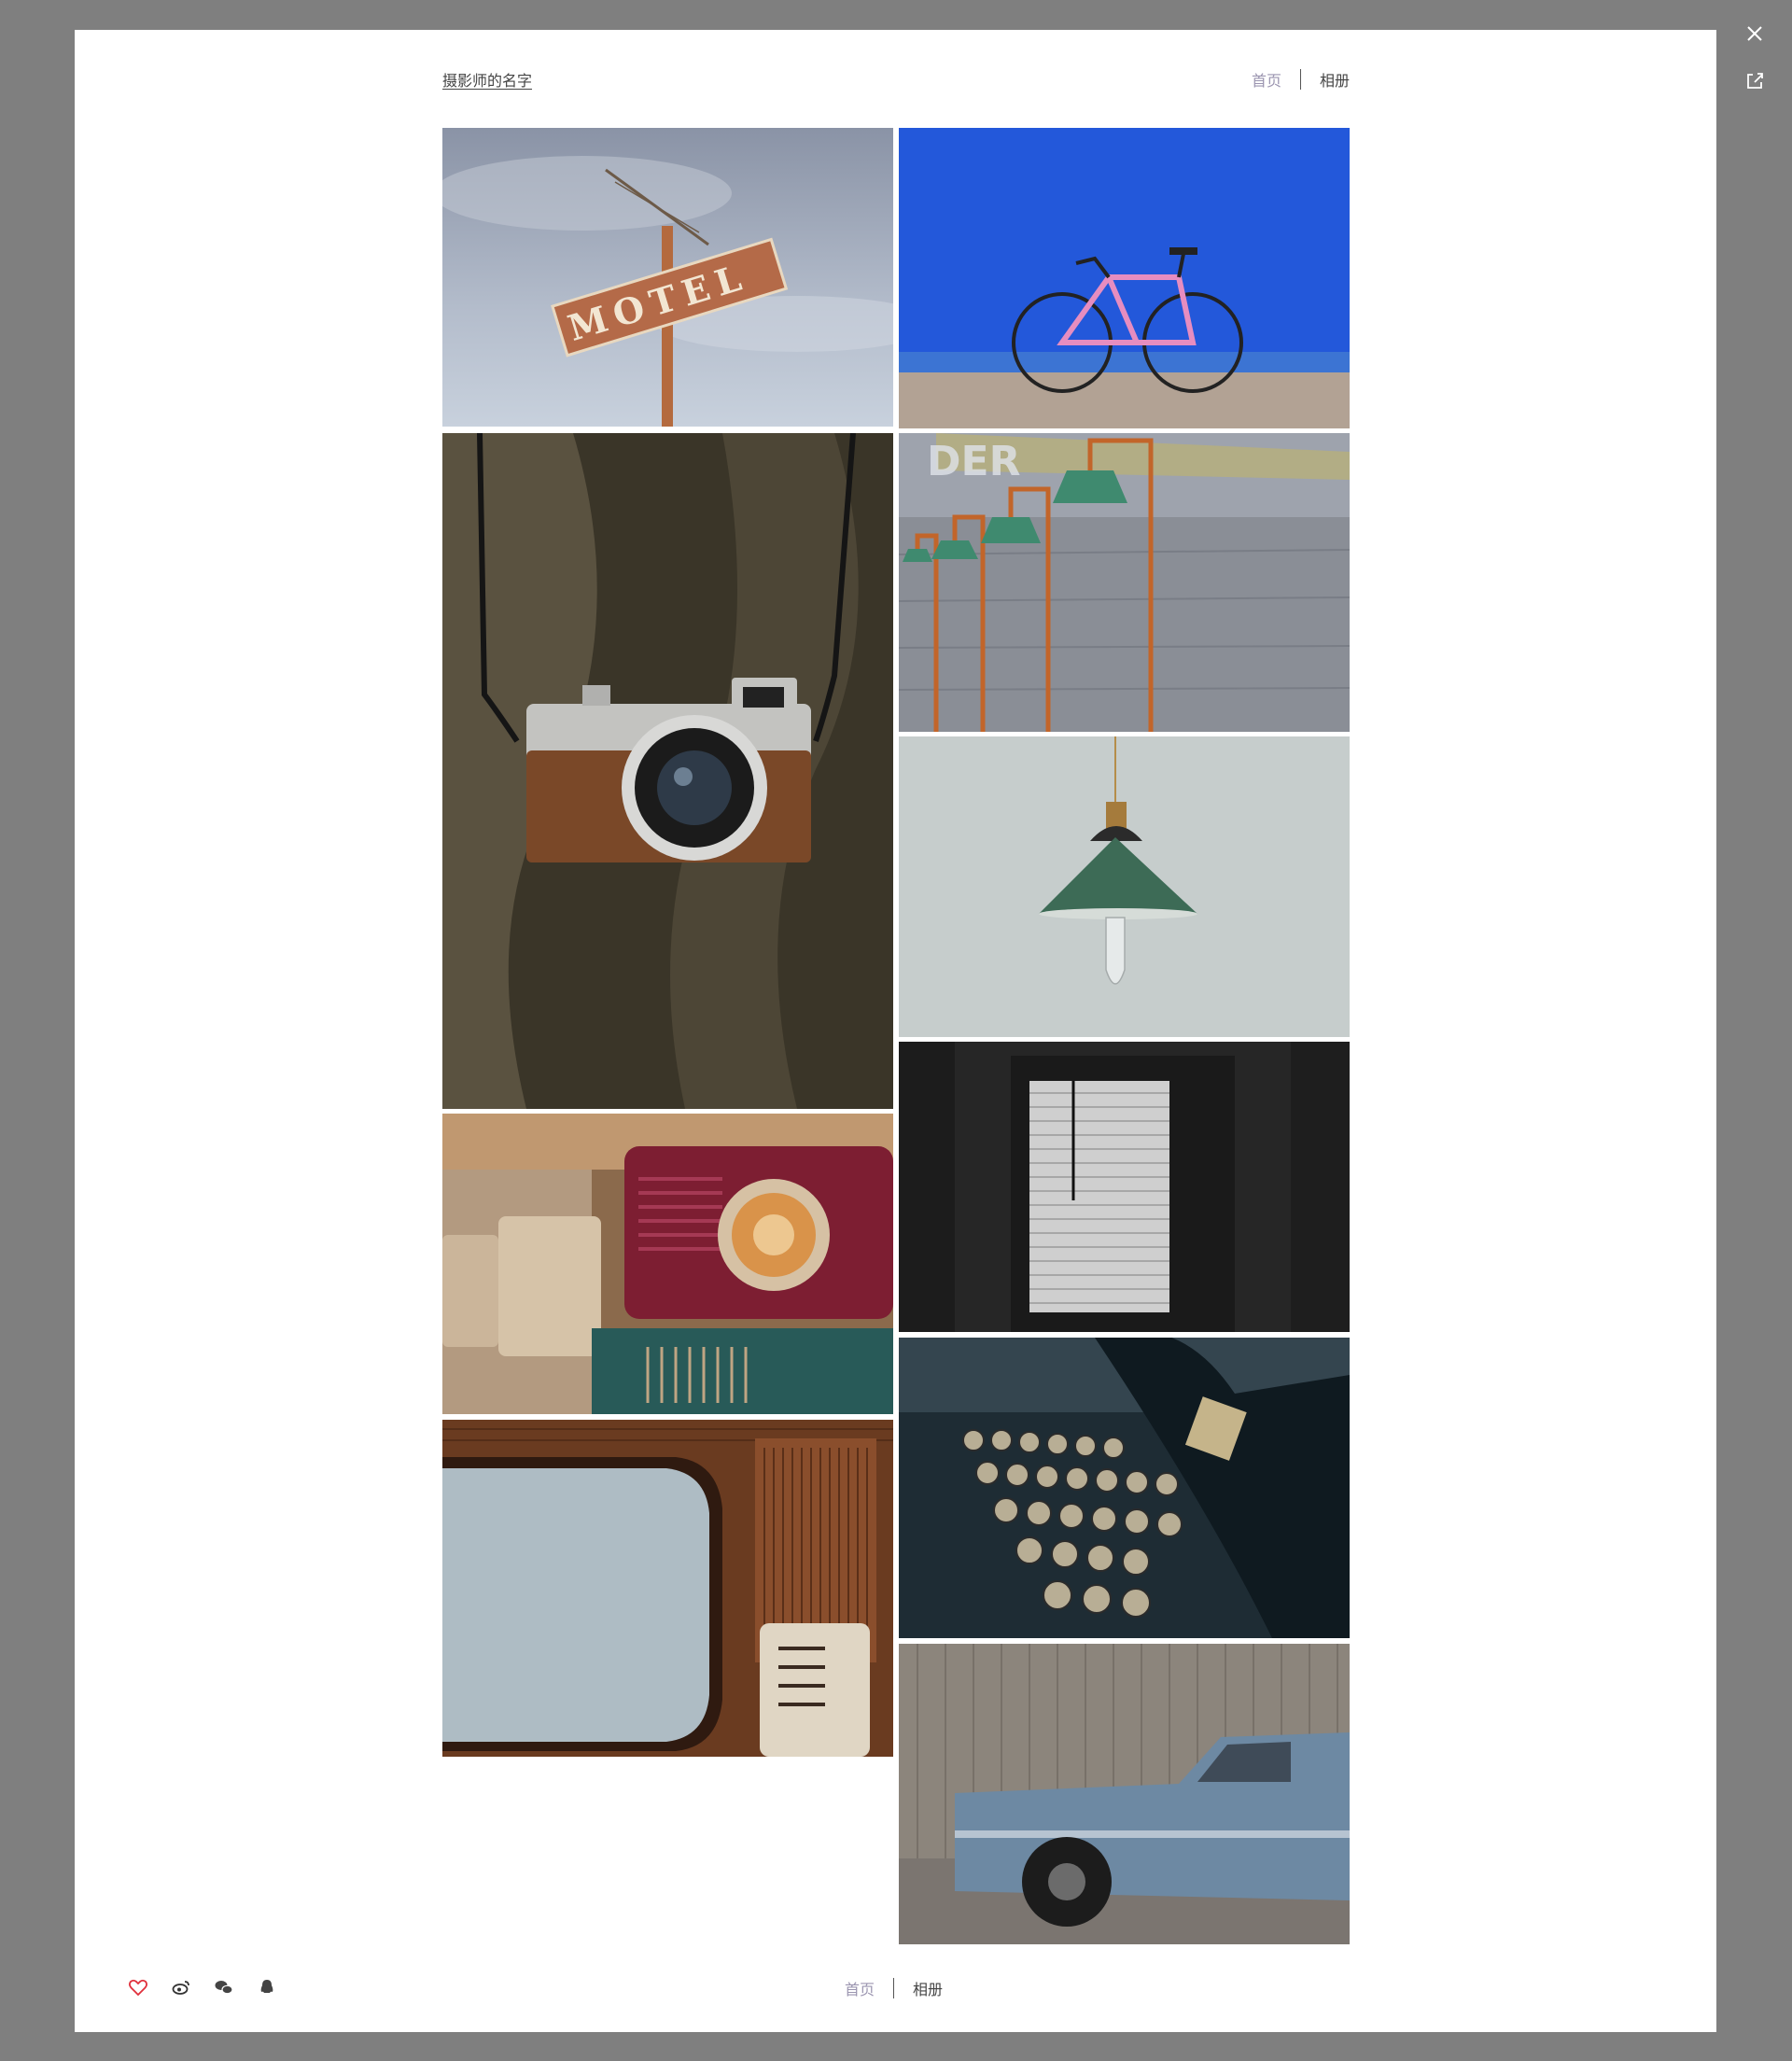 The width and height of the screenshot is (1792, 2061). Describe the element at coordinates (1124, 1187) in the screenshot. I see `photo-window-blinds` at that location.